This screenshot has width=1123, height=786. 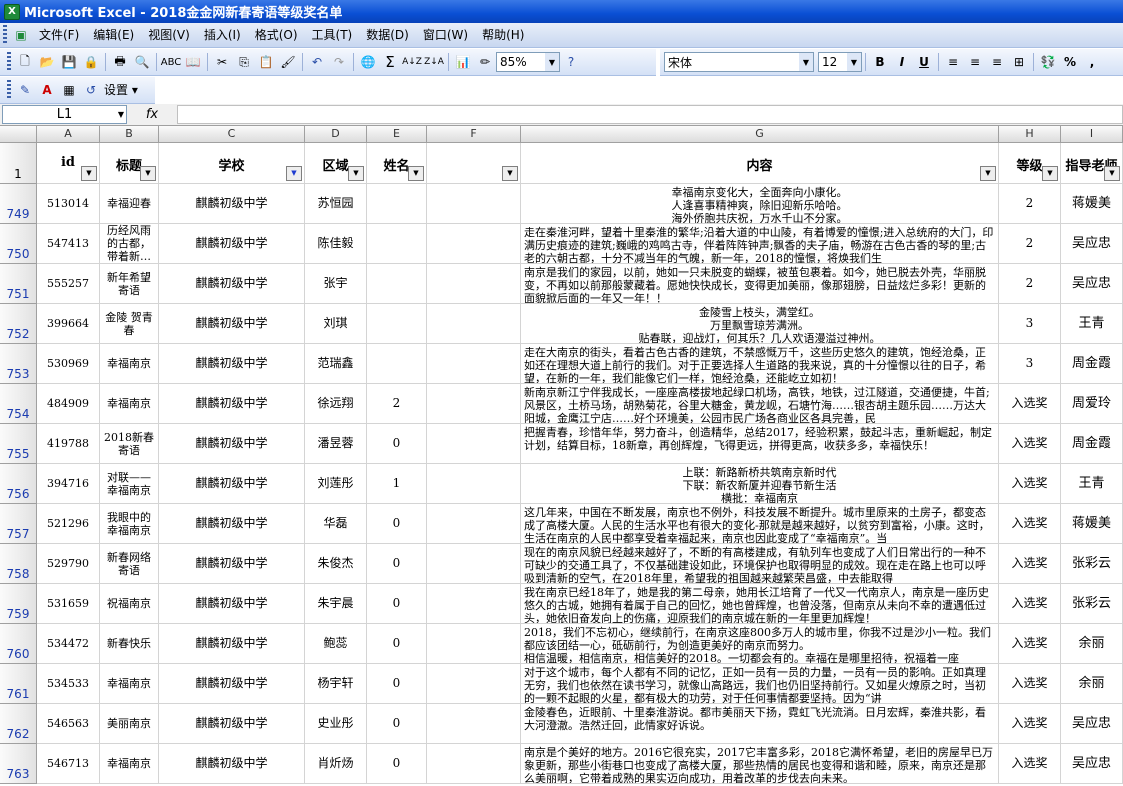 What do you see at coordinates (9, 90) in the screenshot?
I see `toolbar-grip-icon` at bounding box center [9, 90].